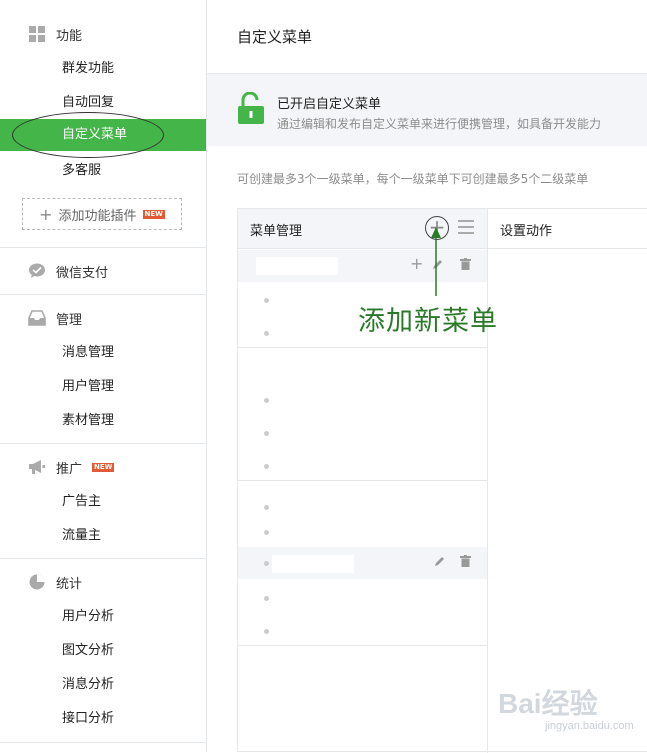  Describe the element at coordinates (55, 34) in the screenshot. I see `section-function: 功能` at that location.